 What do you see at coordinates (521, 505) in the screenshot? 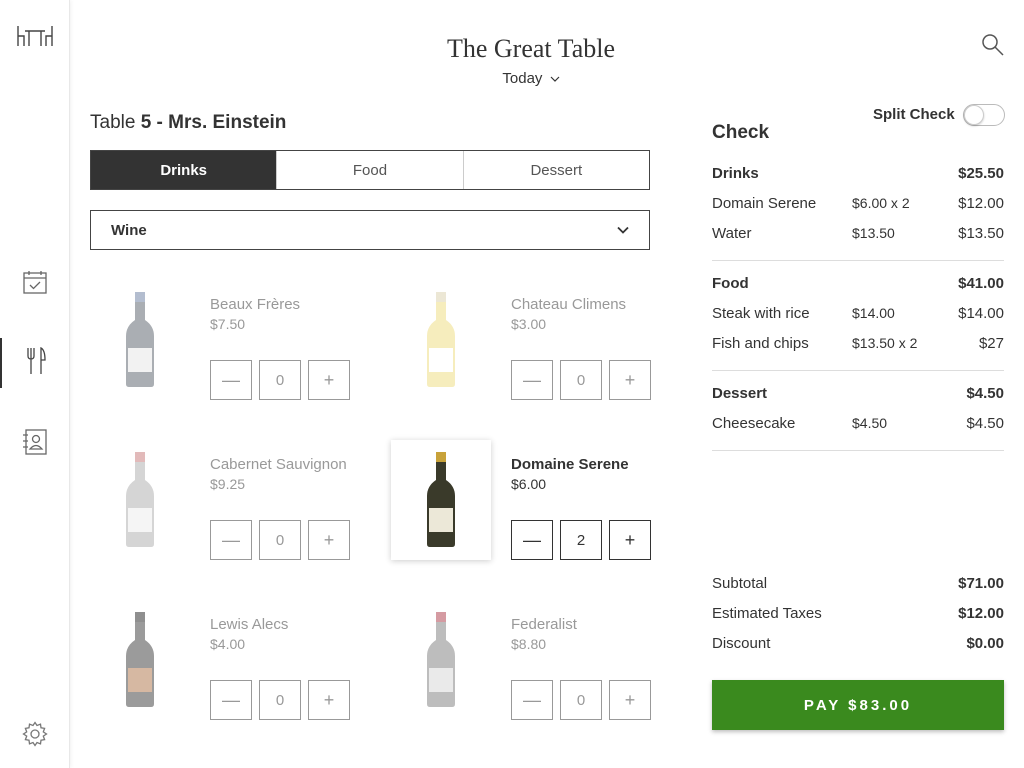
I see `product-card: Domaine Serene $6.00 —2 +` at bounding box center [521, 505].